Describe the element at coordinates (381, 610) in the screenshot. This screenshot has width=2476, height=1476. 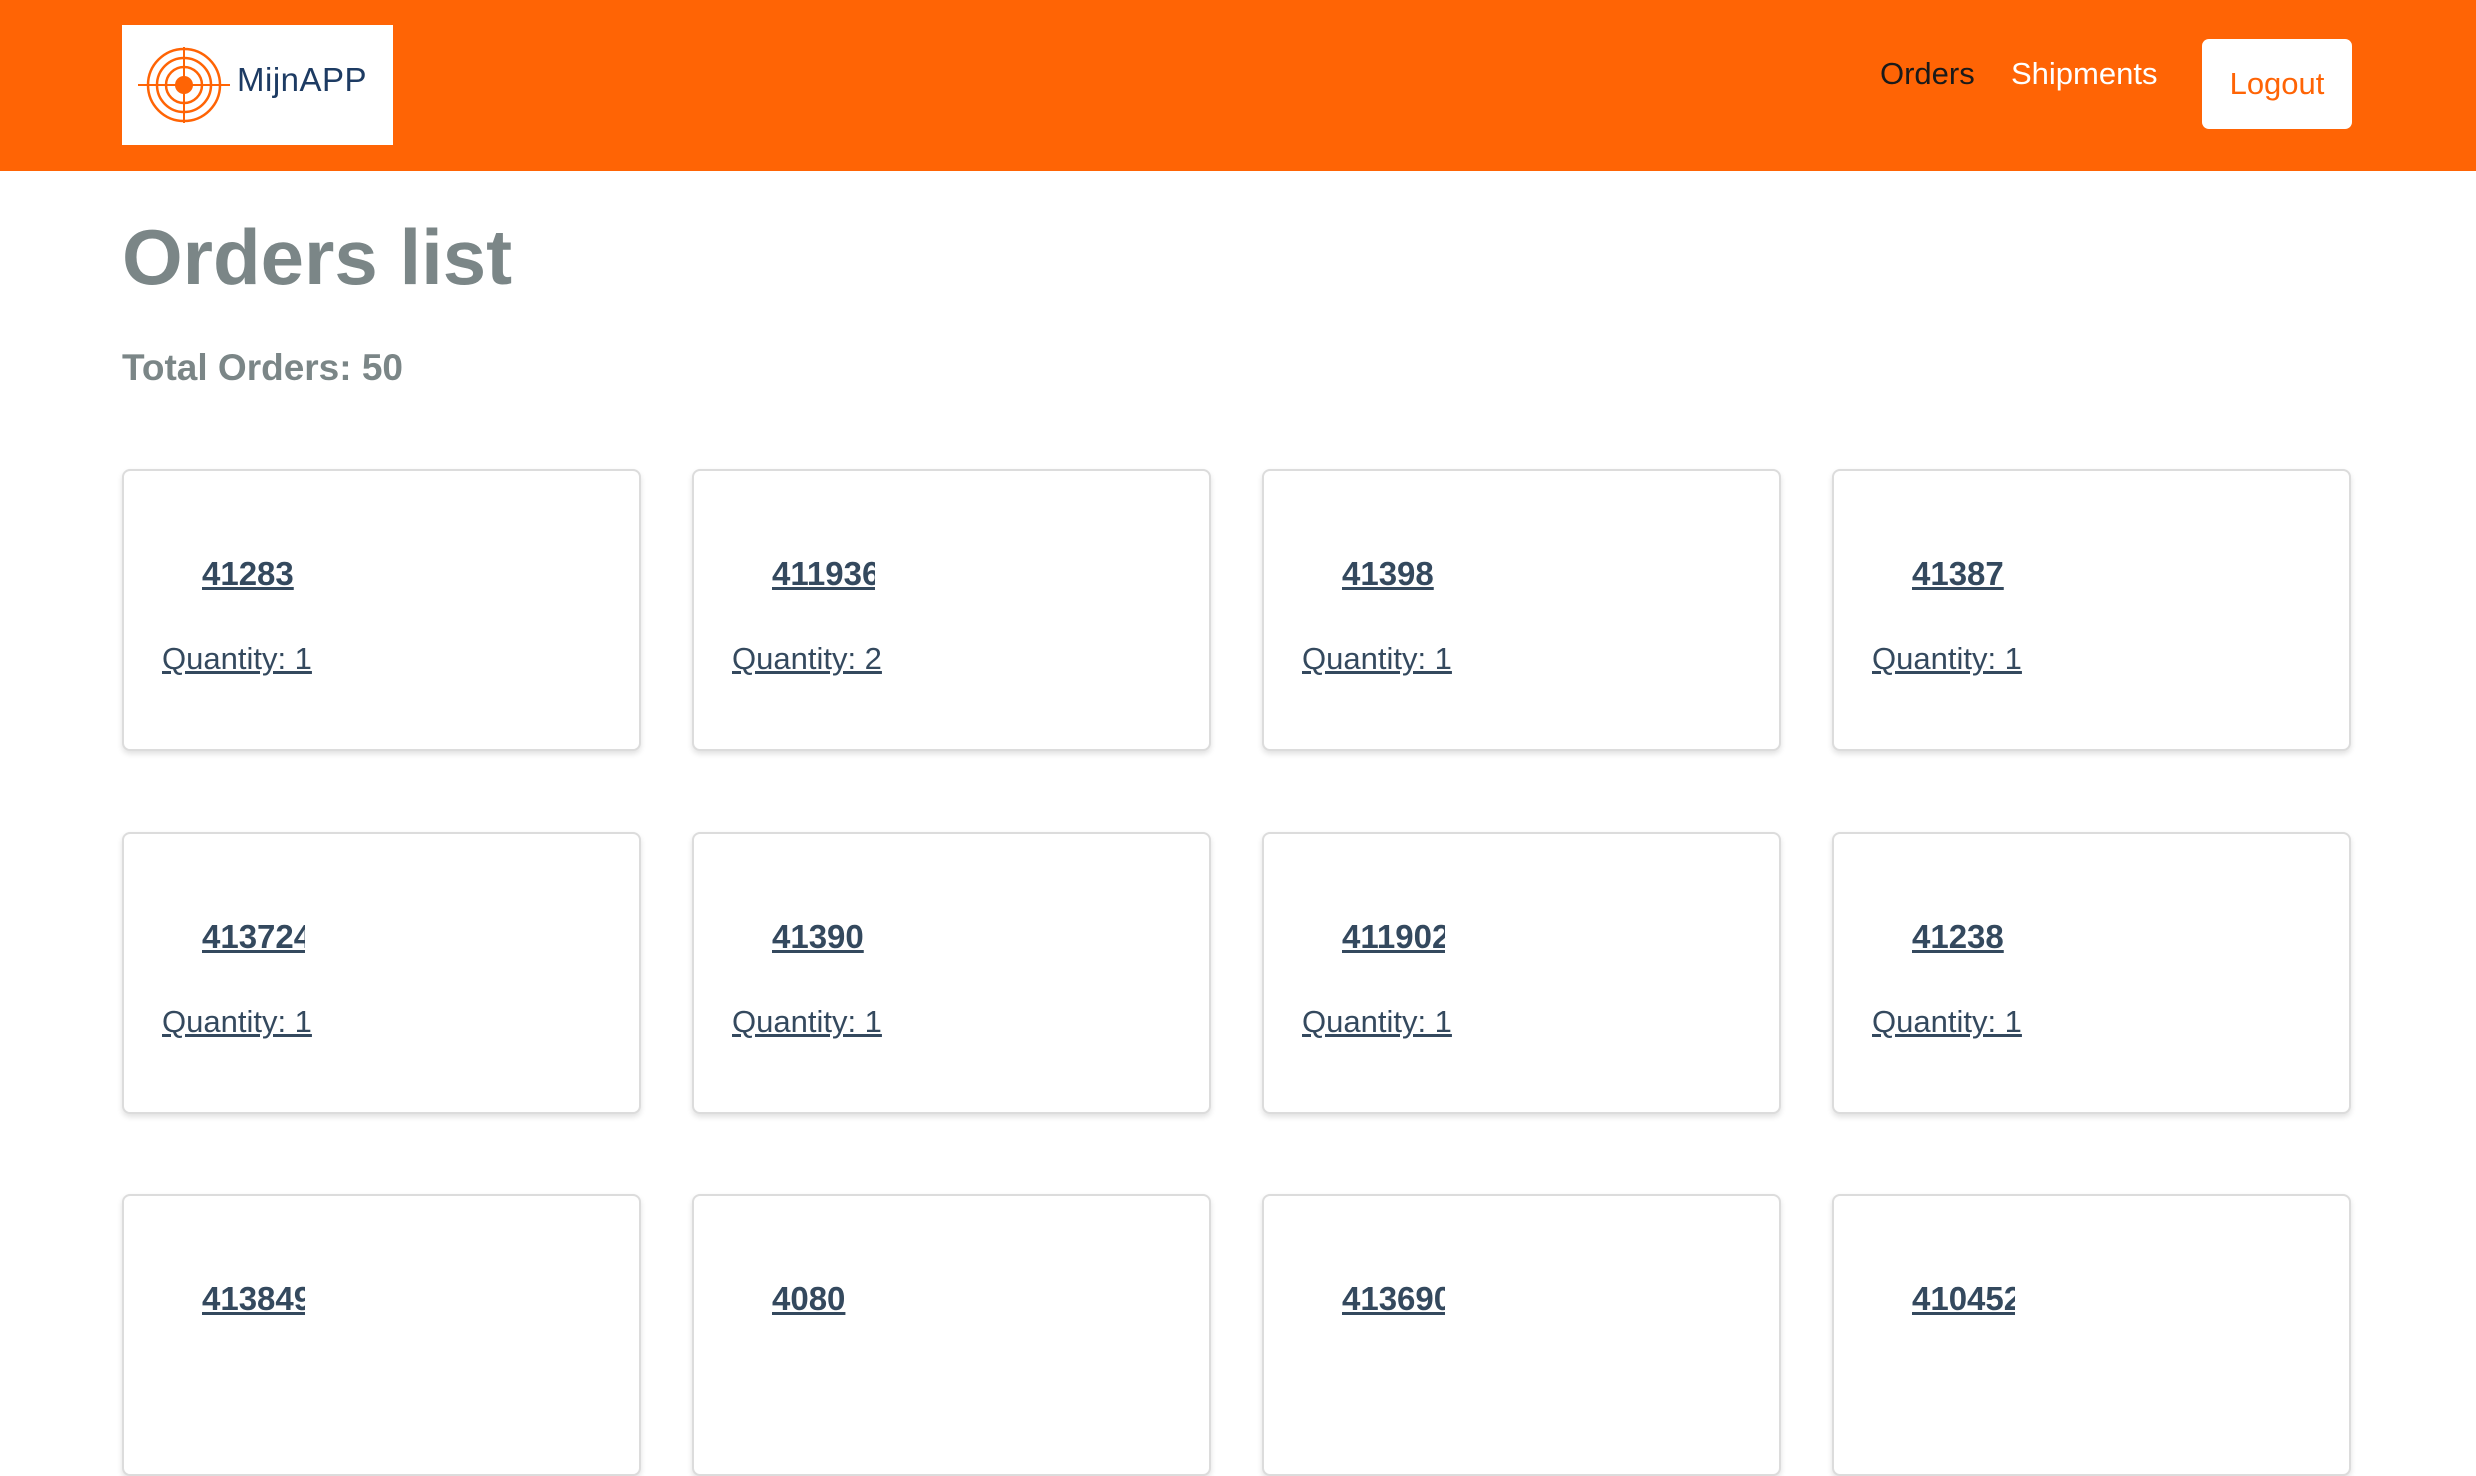
I see `order-card: 41283 Quantity: 1` at that location.